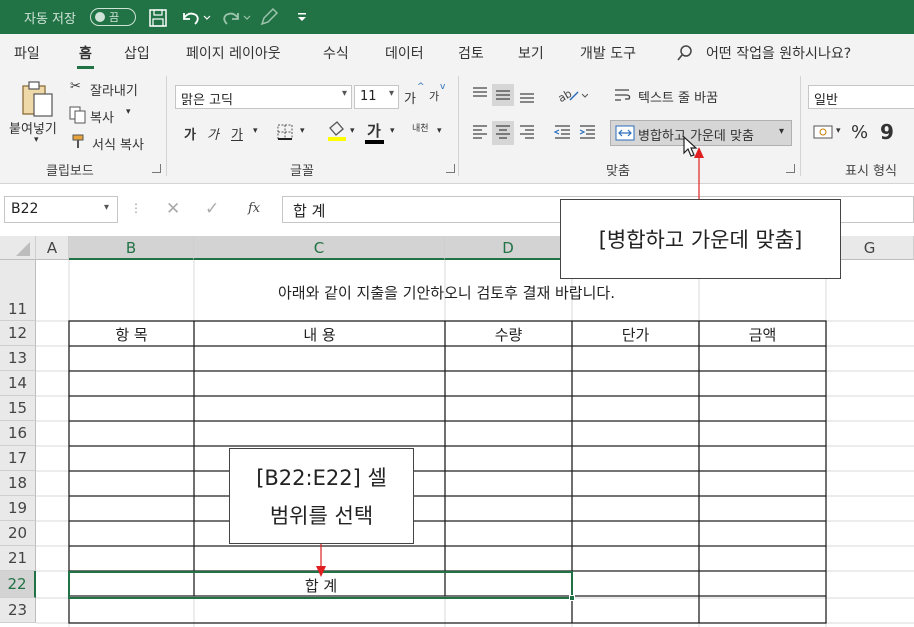 This screenshot has width=914, height=627. Describe the element at coordinates (608, 53) in the screenshot. I see `tab-developer: 개발 도구` at that location.